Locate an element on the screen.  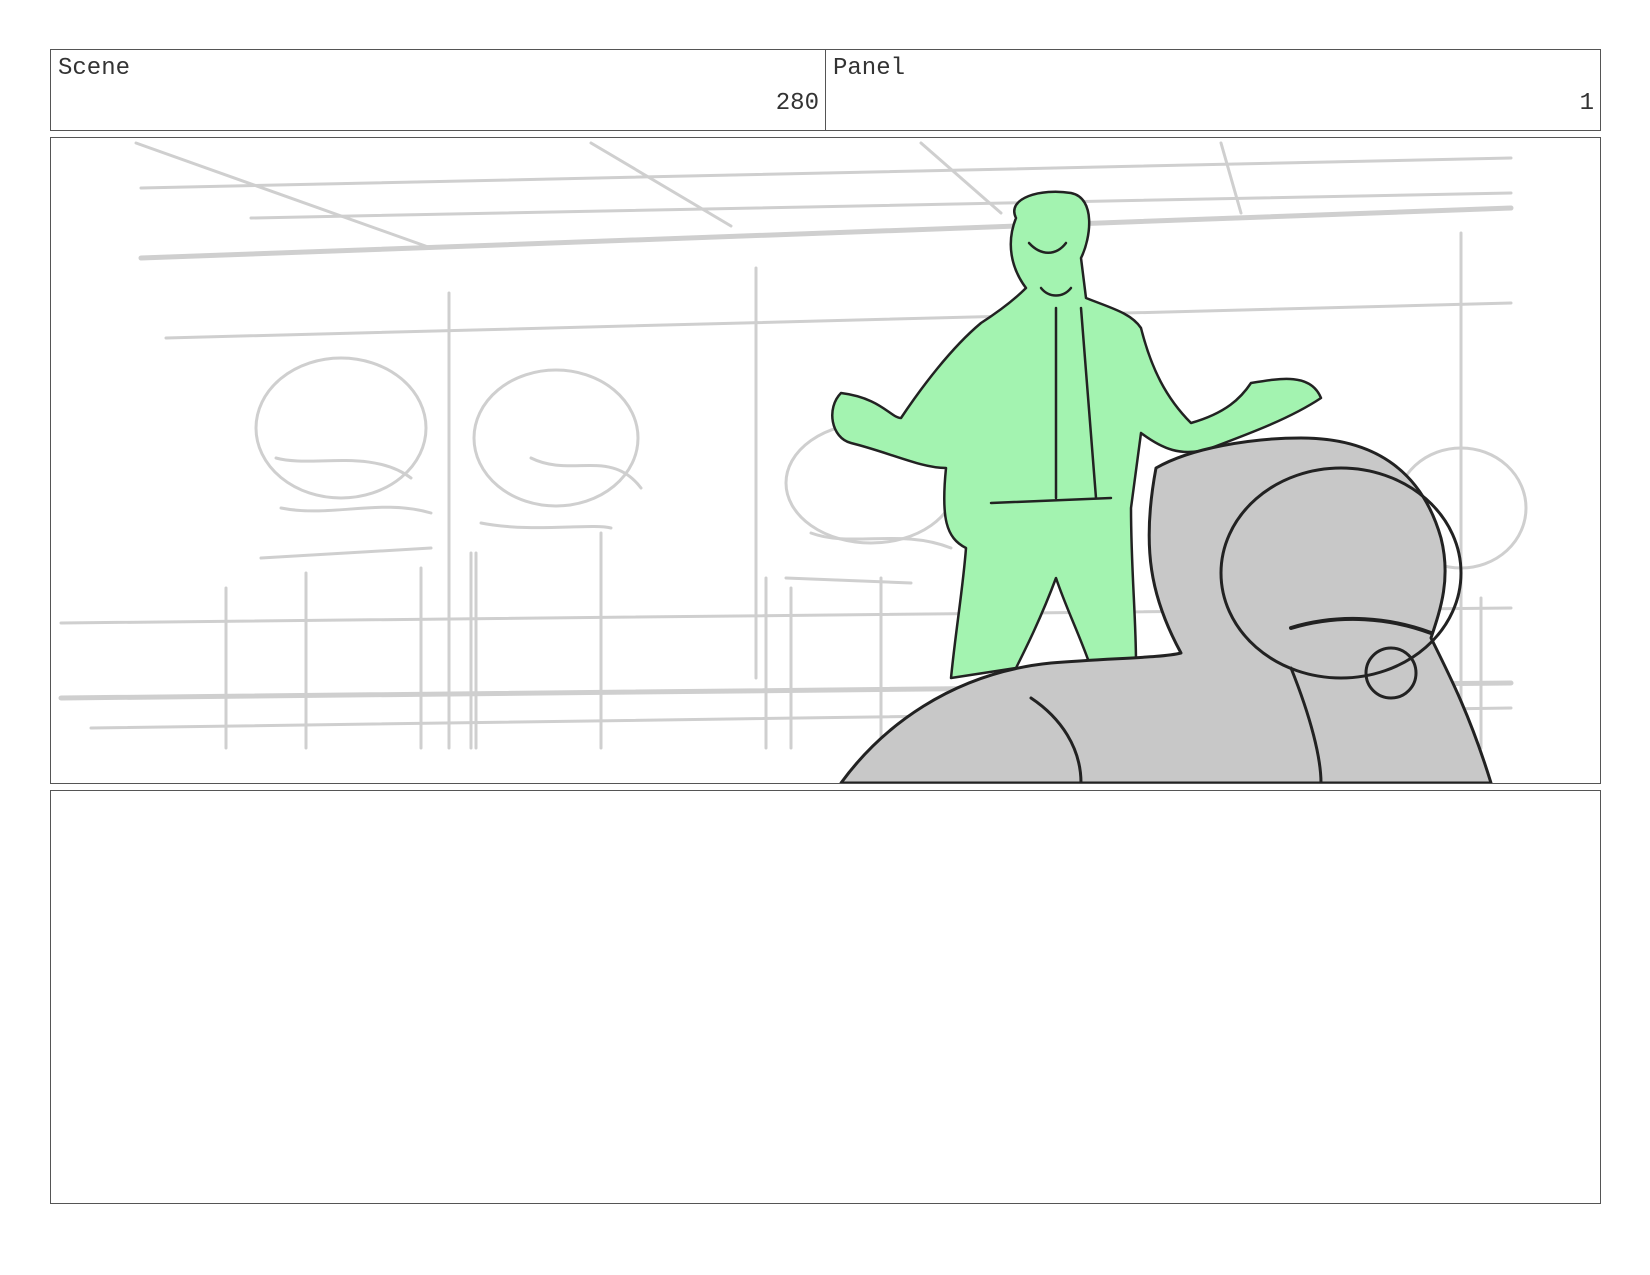
scene-cell: Scene 280 is located at coordinates (438, 90).